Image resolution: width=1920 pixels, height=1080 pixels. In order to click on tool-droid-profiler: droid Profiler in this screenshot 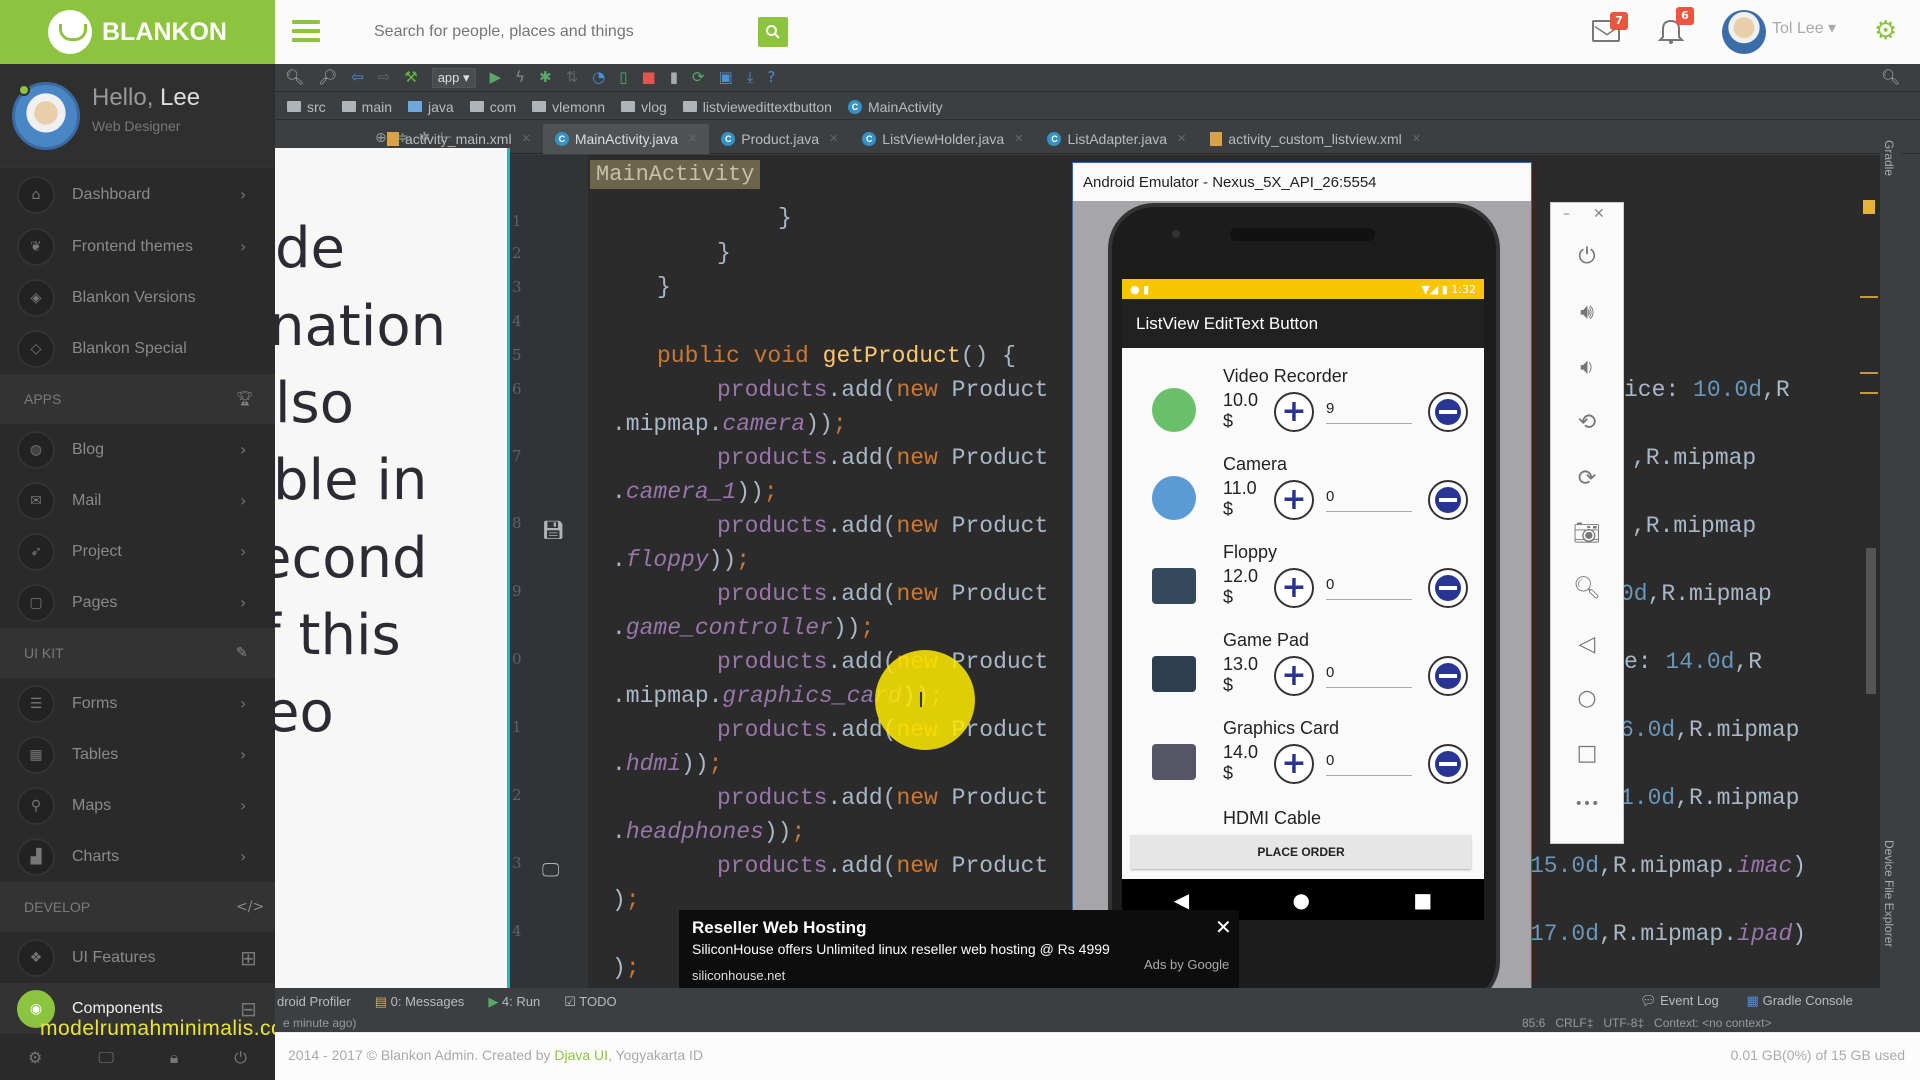, I will do `click(314, 1001)`.